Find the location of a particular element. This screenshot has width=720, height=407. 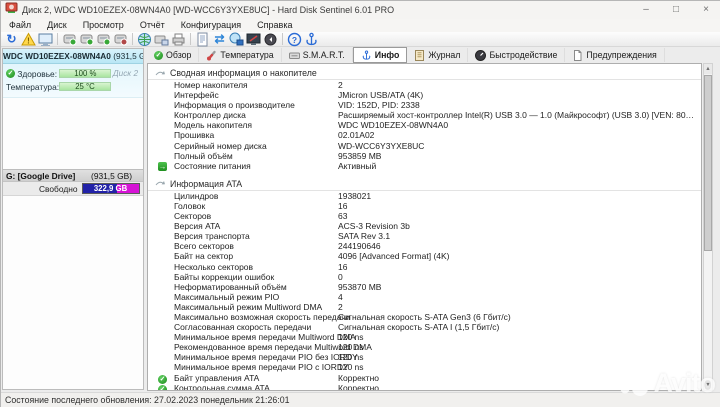

usb-disk-green-3-icon is located at coordinates (103, 39).